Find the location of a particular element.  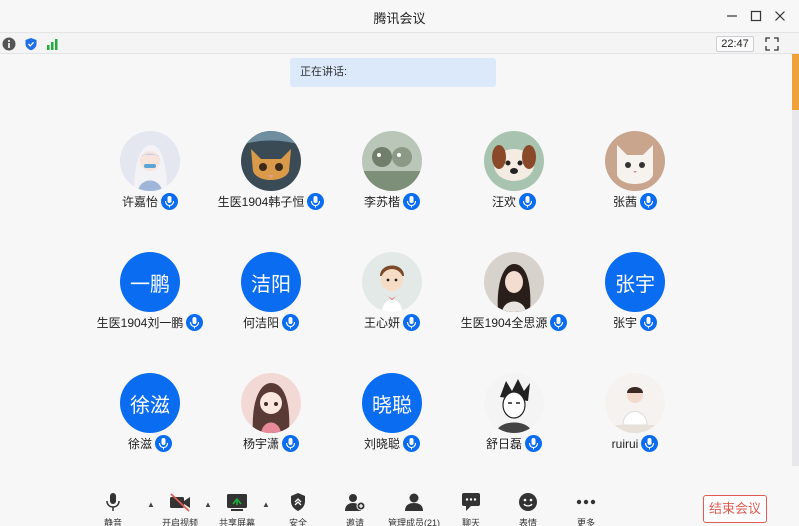

close-icon is located at coordinates (780, 16).